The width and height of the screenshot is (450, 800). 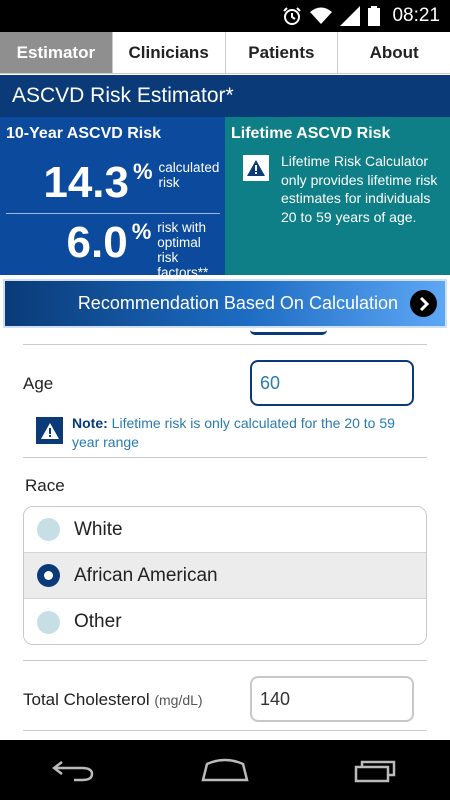 I want to click on page-title: ASCVD Risk Estimator*, so click(x=123, y=95).